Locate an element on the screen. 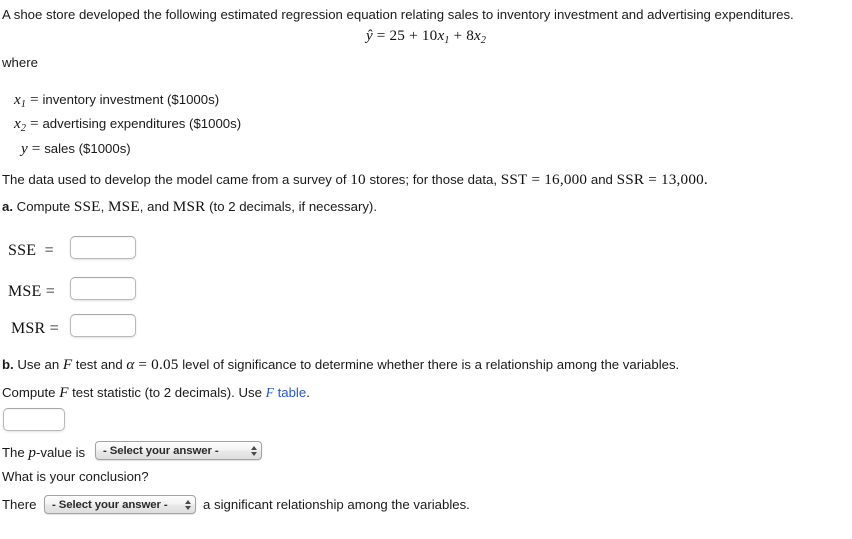 The width and height of the screenshot is (852, 539). sse-label-group: SSE = is located at coordinates (31, 251).